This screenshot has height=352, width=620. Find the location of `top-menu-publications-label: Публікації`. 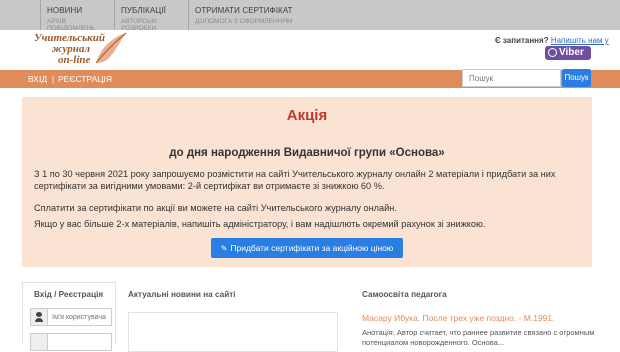

top-menu-publications-label: Публікації is located at coordinates (143, 10).